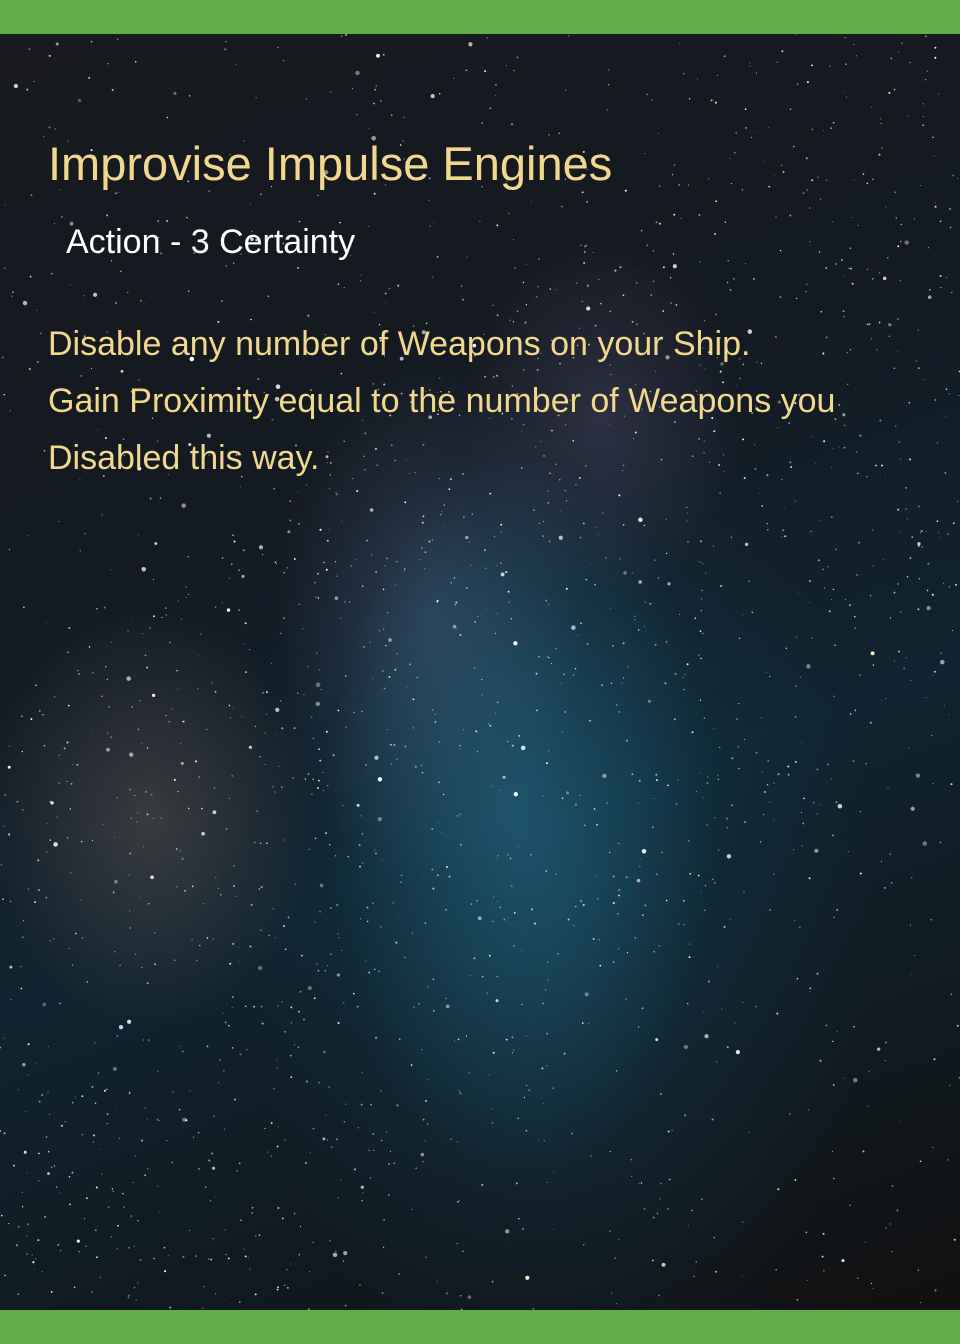  Describe the element at coordinates (480, 17) in the screenshot. I see `top-color-band` at that location.